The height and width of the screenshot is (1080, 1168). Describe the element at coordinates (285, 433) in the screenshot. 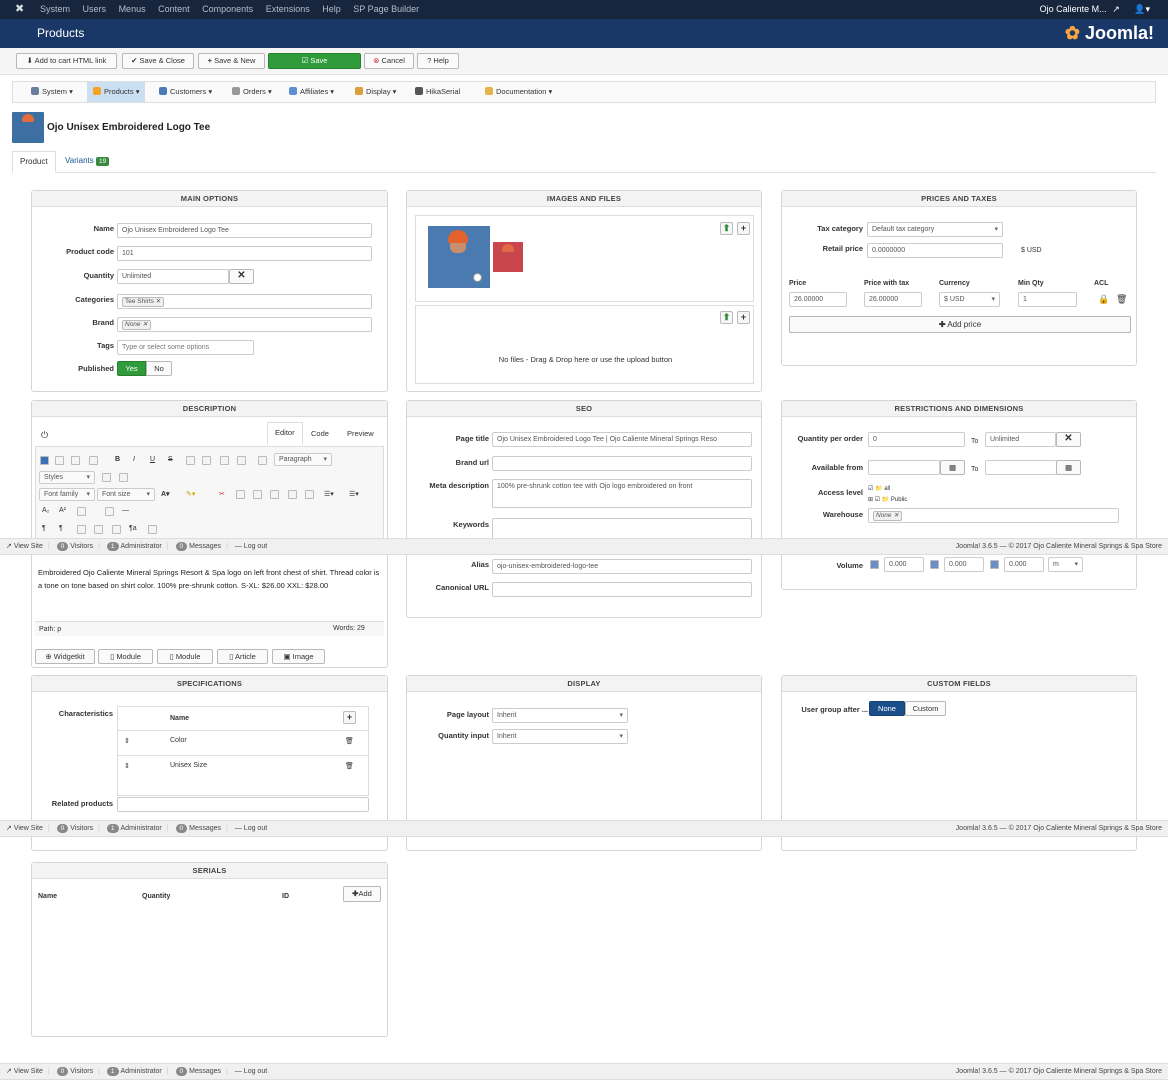

I see `tab-editor: Editor` at that location.